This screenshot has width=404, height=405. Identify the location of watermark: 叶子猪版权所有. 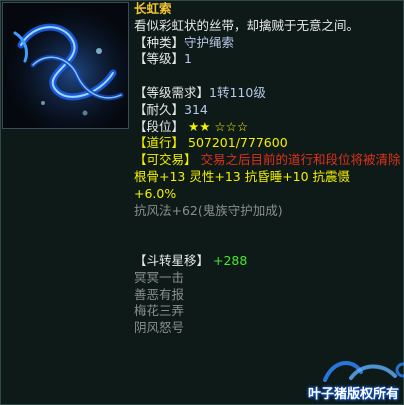
(351, 379).